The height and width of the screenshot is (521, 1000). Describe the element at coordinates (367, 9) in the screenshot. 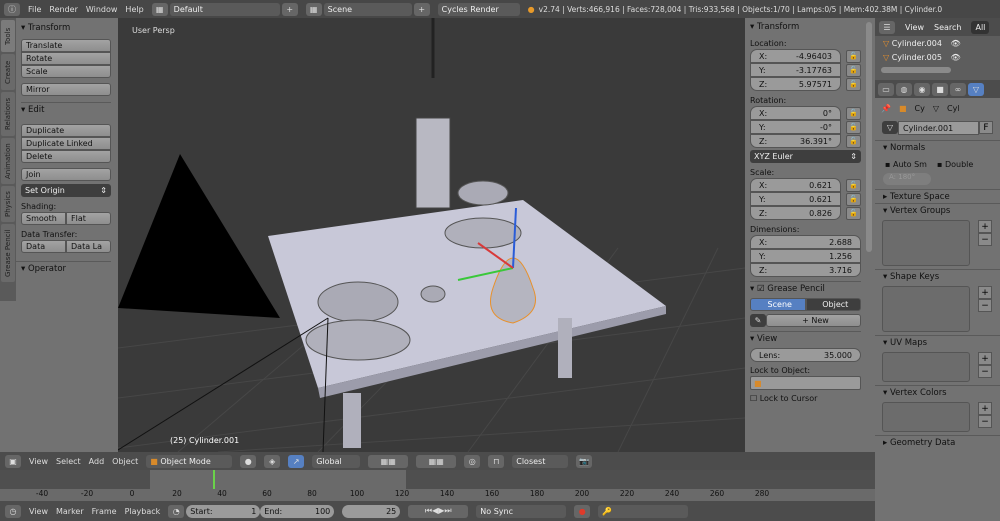

I see `scene-selector: Scene` at that location.